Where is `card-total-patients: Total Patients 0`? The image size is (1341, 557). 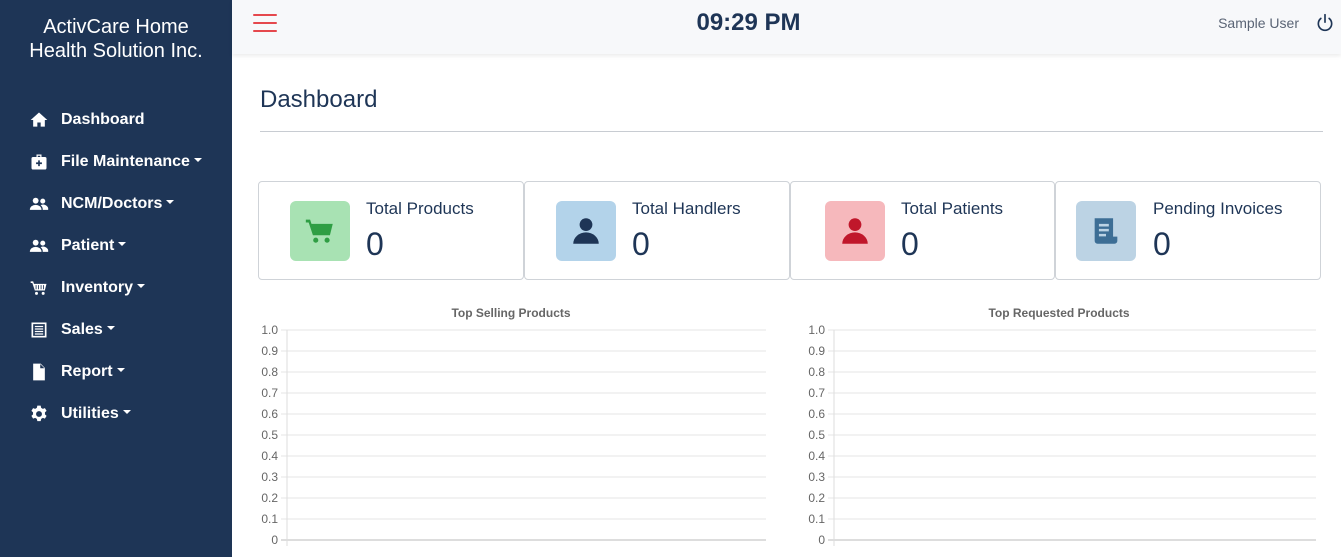 card-total-patients: Total Patients 0 is located at coordinates (922, 230).